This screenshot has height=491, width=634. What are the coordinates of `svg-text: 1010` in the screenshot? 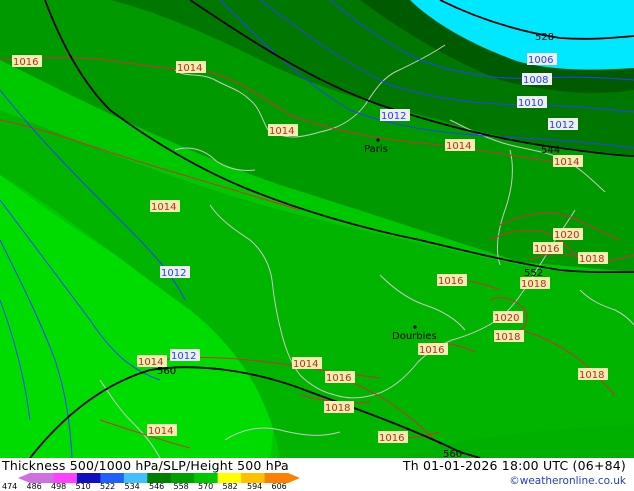 It's located at (530, 103).